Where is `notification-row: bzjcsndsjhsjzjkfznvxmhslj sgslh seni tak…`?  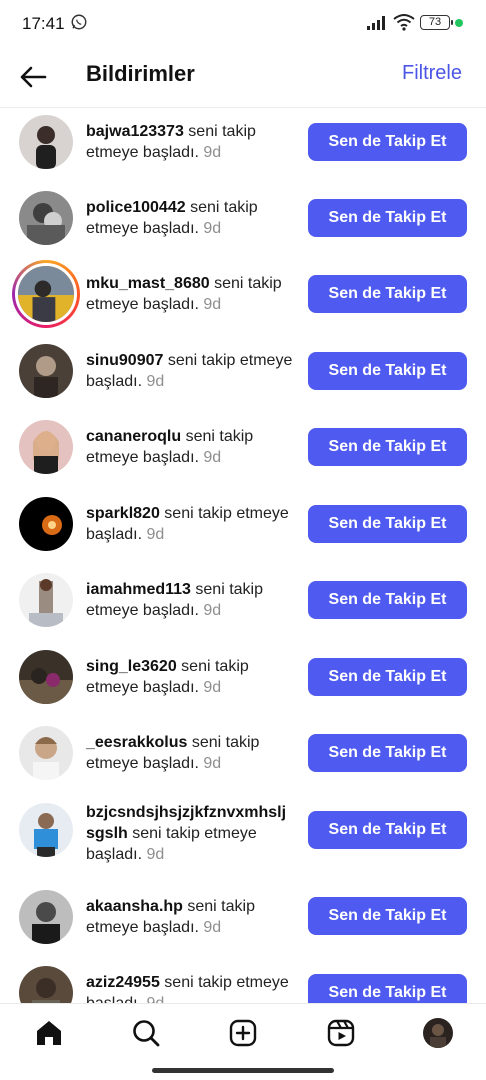 notification-row: bzjcsndsjhsjzjkfznvxmhslj sgslh seni tak… is located at coordinates (243, 834).